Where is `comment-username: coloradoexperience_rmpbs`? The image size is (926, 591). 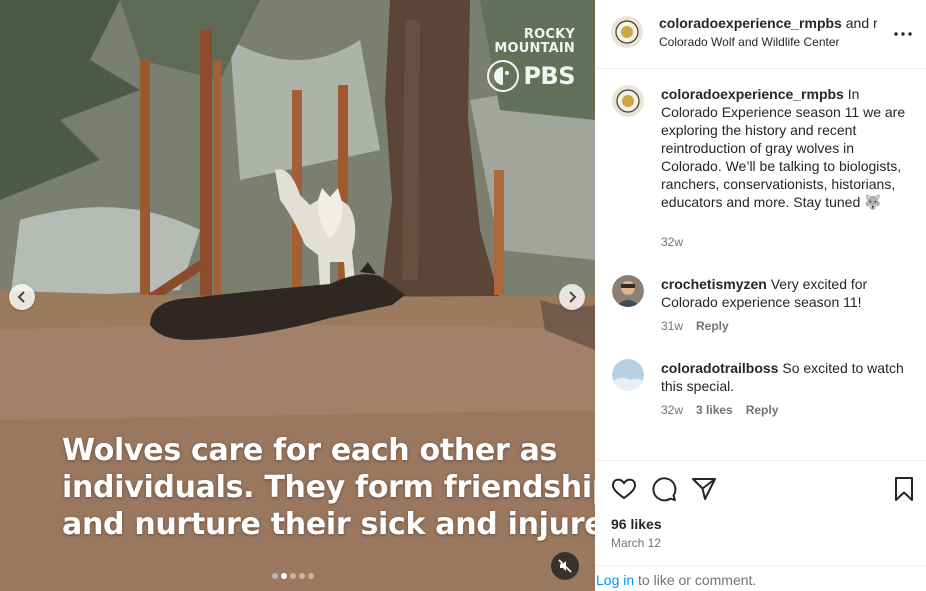
comment-username: coloradoexperience_rmpbs is located at coordinates (752, 94).